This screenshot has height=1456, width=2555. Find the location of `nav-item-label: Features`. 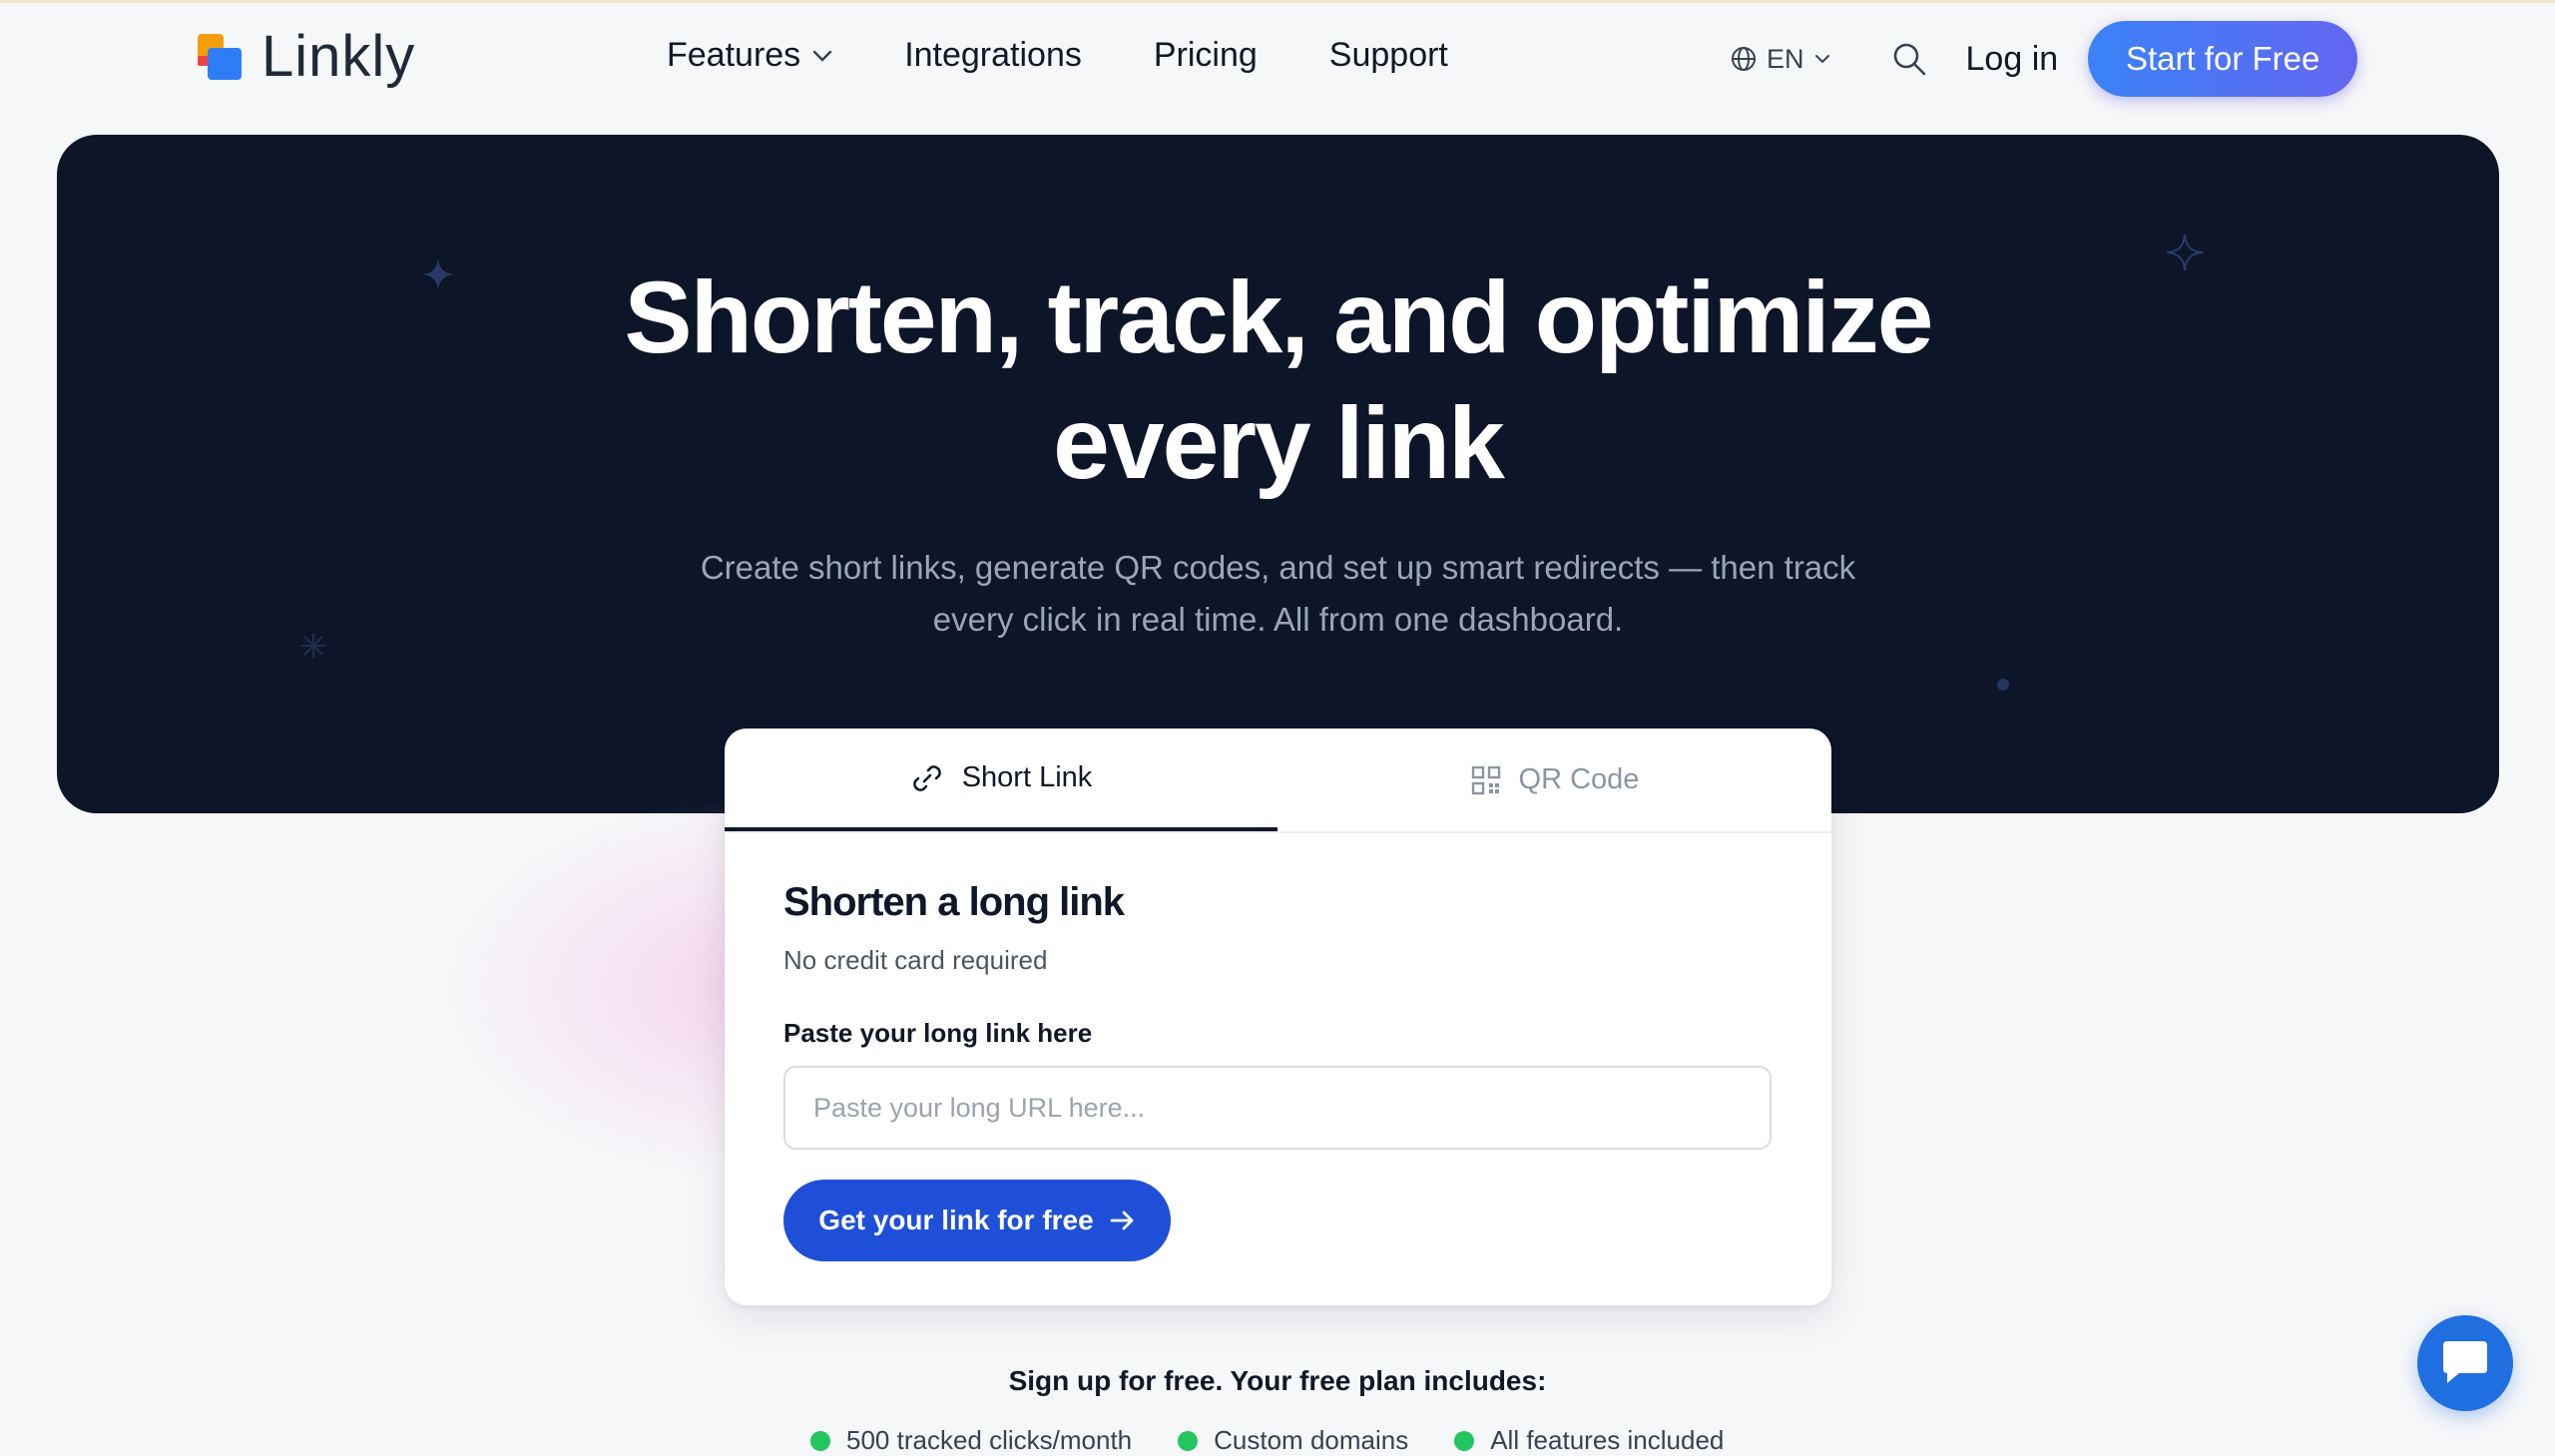

nav-item-label: Features is located at coordinates (734, 55).